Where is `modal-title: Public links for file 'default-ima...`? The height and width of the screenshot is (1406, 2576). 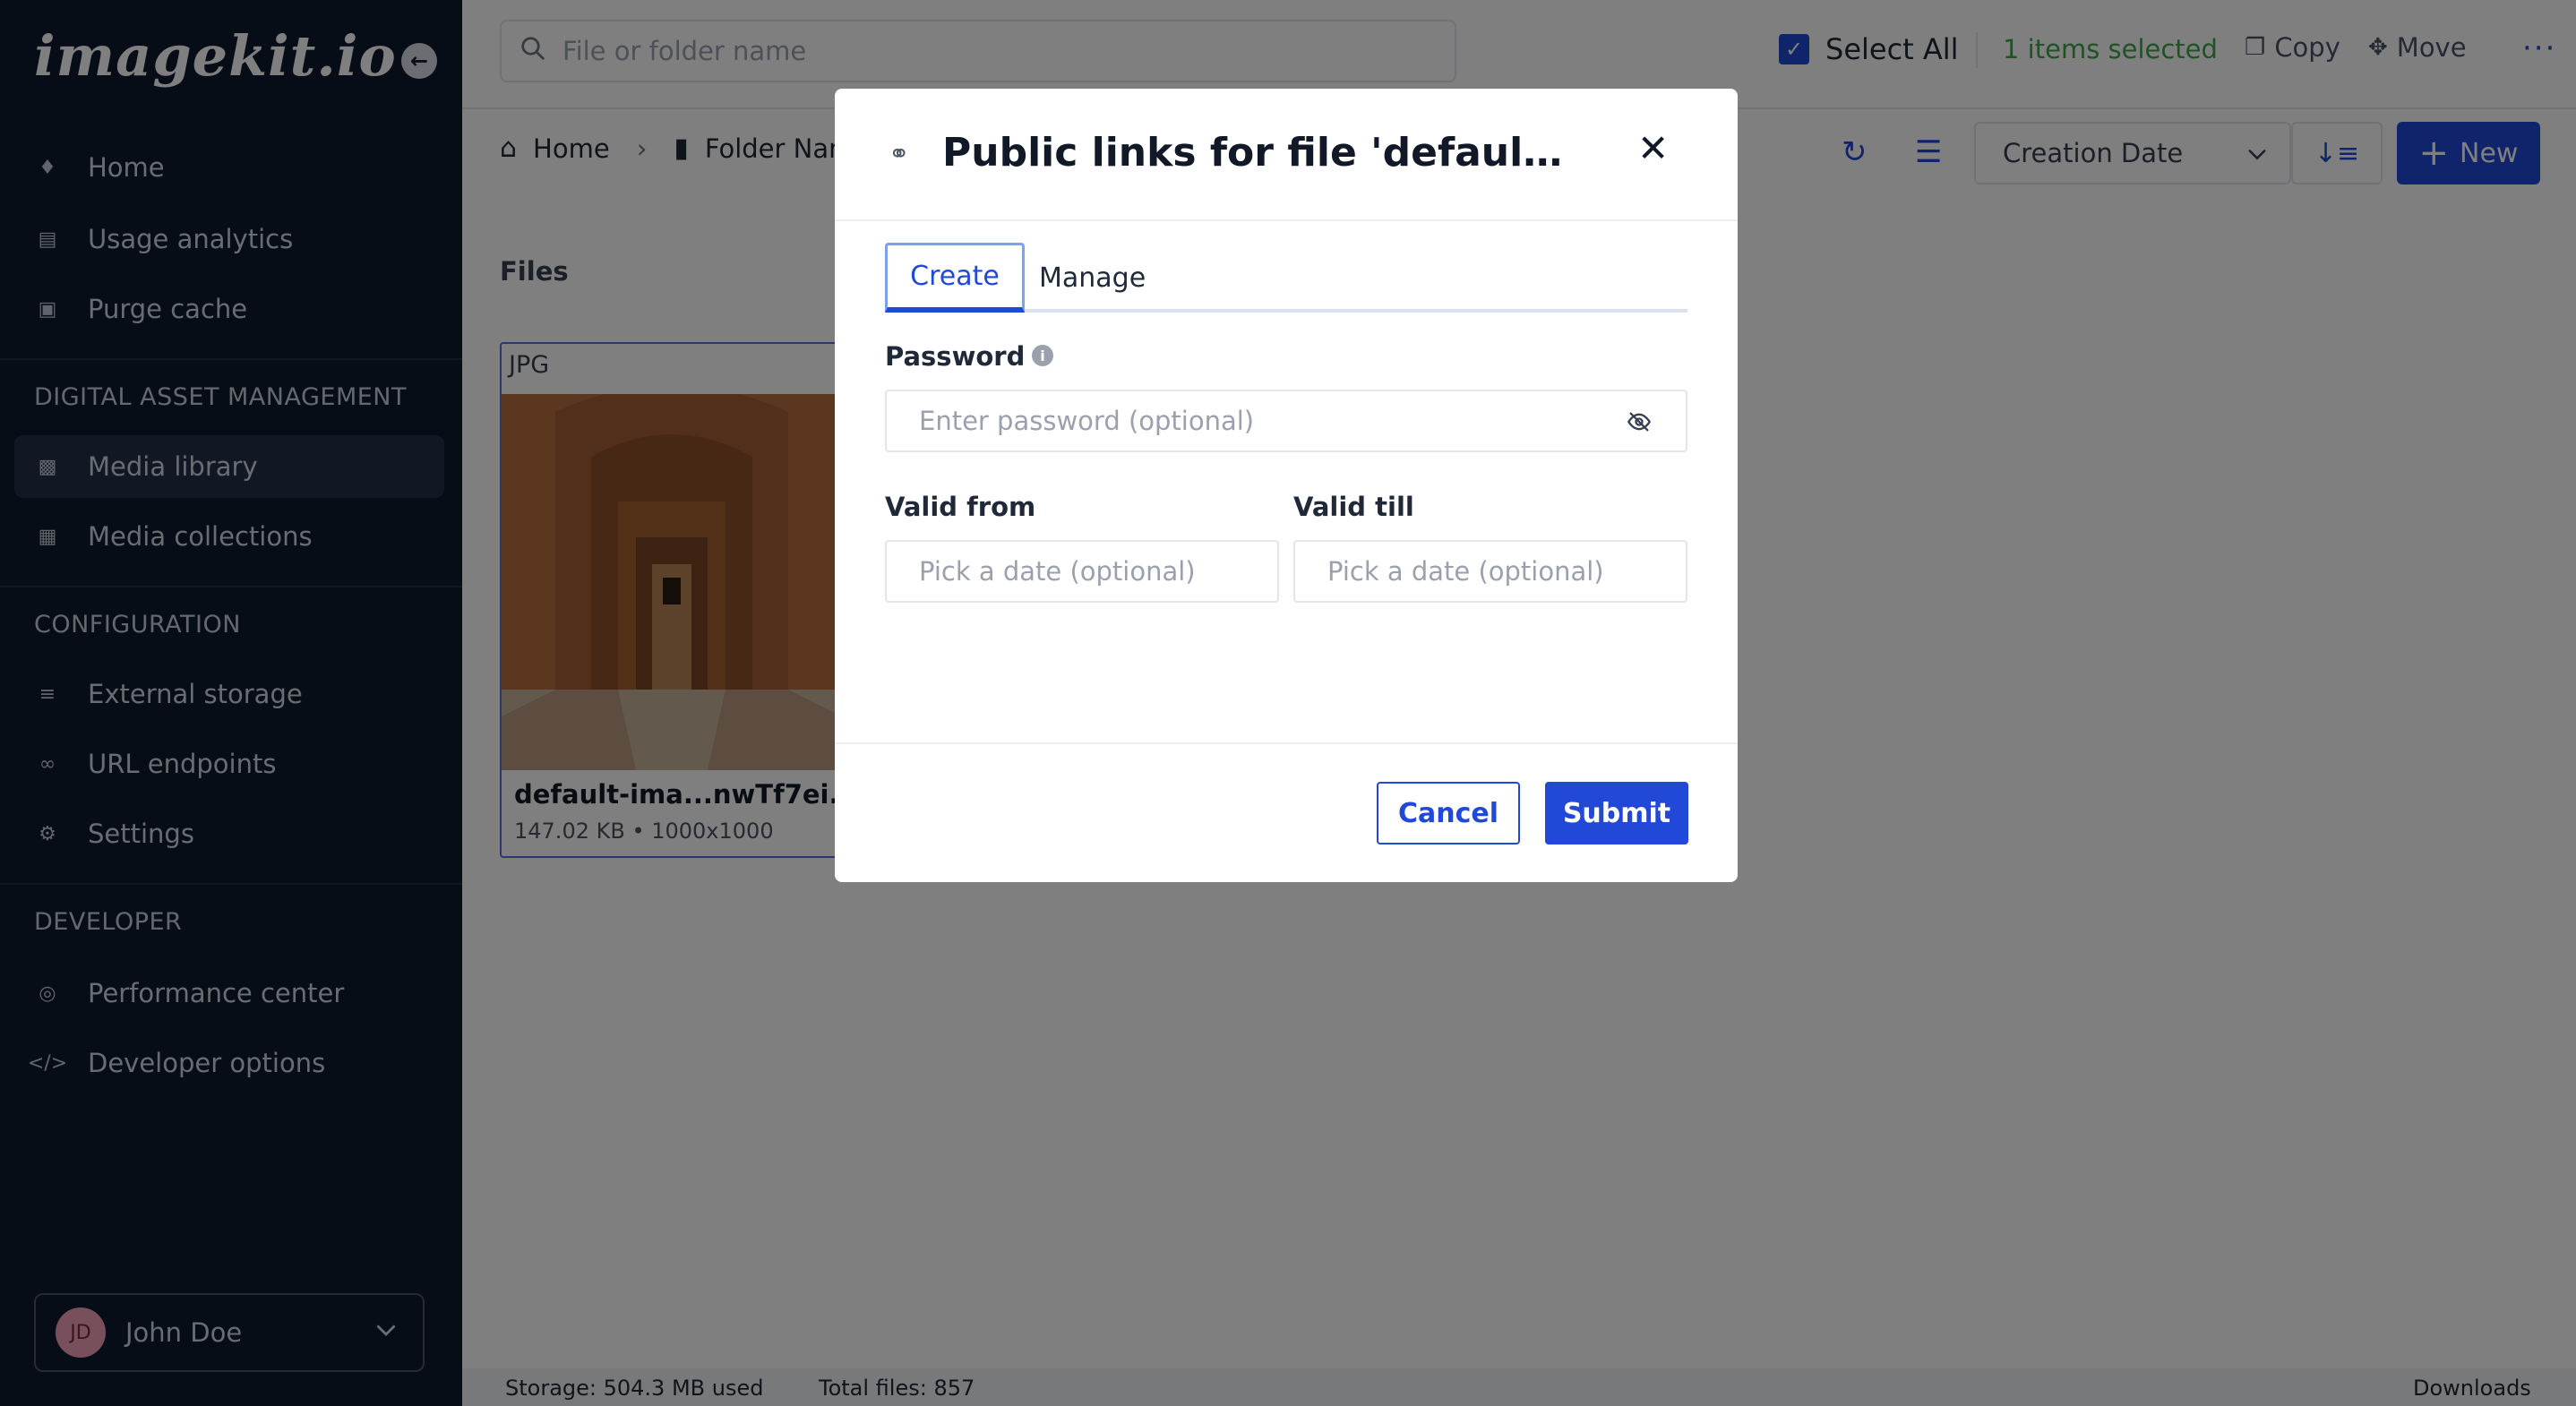 modal-title: Public links for file 'default-ima... is located at coordinates (1255, 153).